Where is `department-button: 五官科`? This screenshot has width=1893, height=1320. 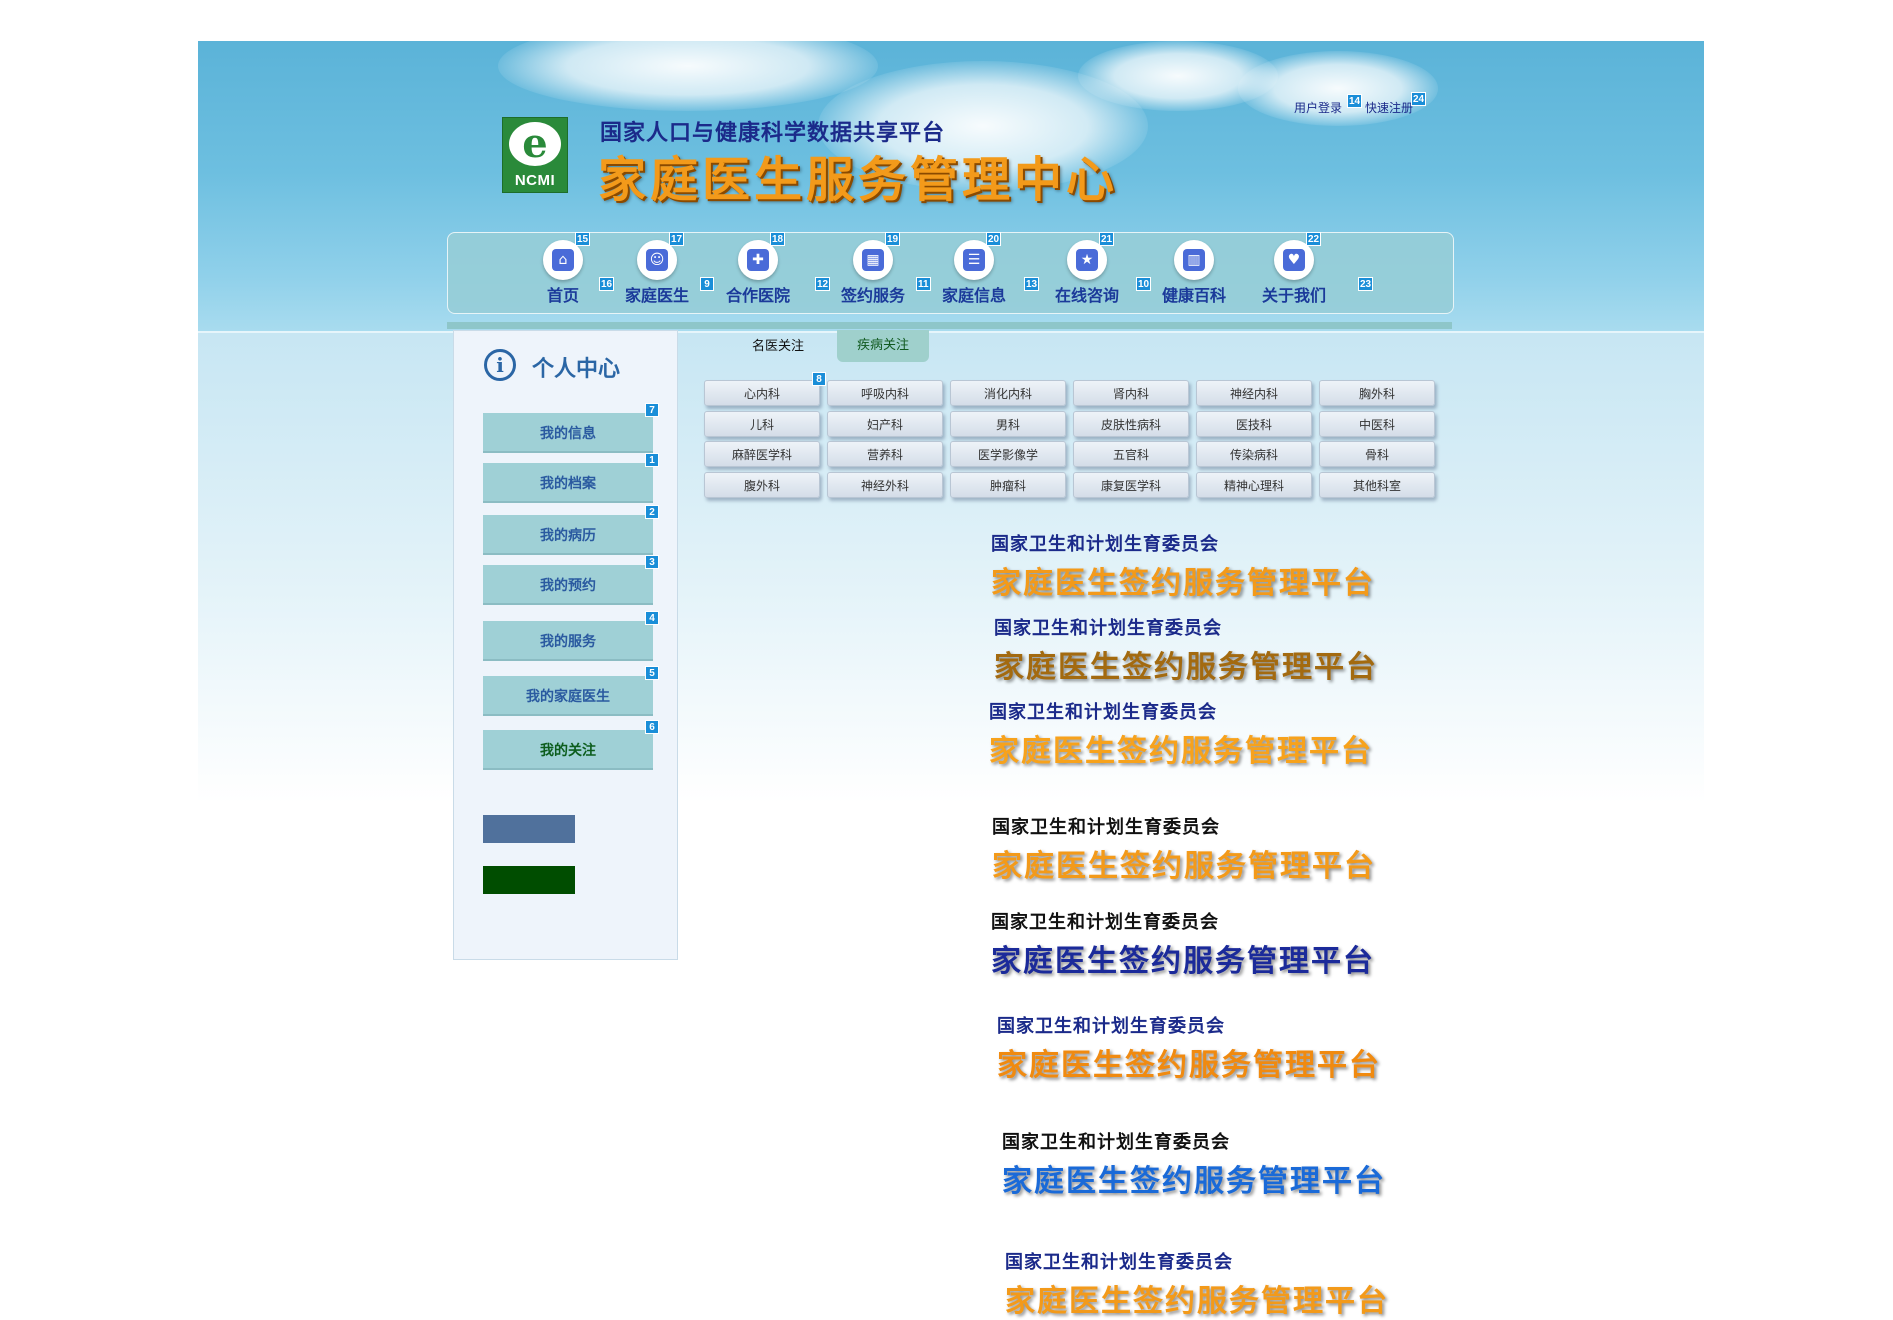
department-button: 五官科 is located at coordinates (1131, 454).